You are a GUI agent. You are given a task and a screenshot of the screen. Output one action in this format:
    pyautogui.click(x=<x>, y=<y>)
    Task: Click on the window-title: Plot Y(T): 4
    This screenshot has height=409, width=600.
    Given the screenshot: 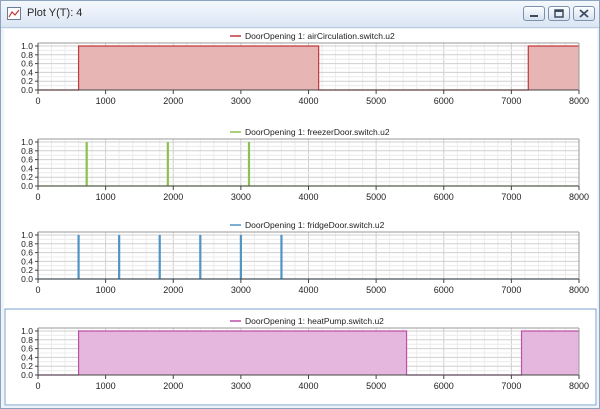 What is the action you would take?
    pyautogui.click(x=55, y=13)
    